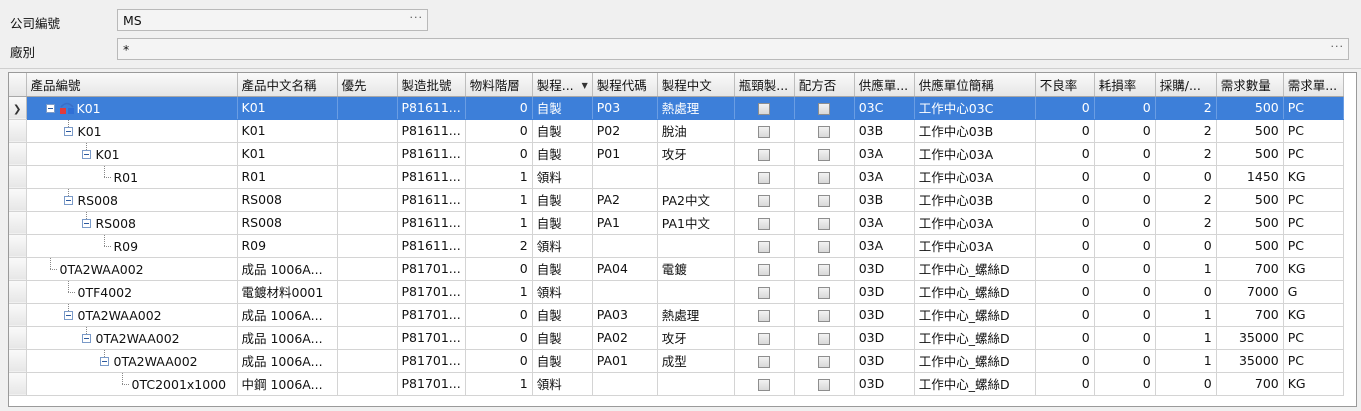 This screenshot has width=1361, height=411. Describe the element at coordinates (625, 338) in the screenshot. I see `process-code-cell: PA02` at that location.